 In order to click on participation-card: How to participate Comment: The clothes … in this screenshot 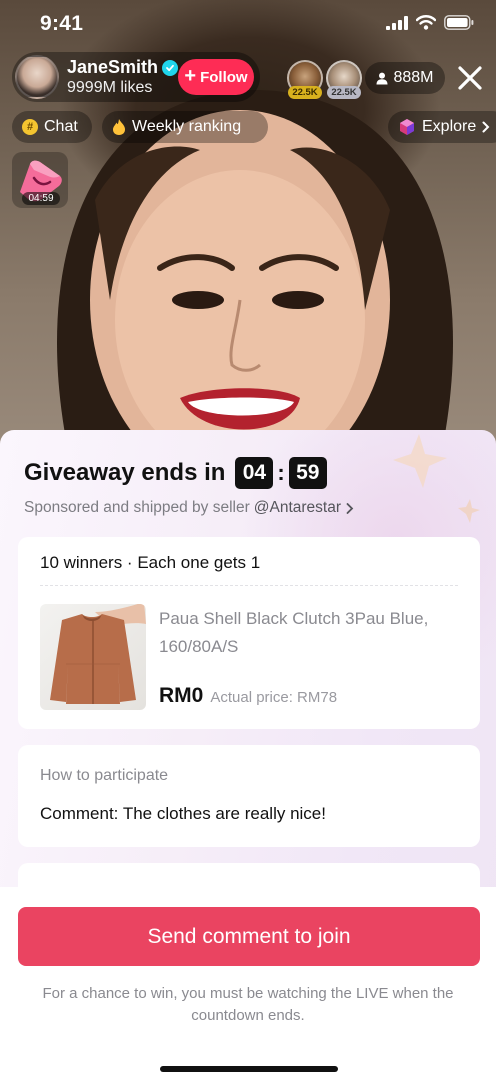, I will do `click(249, 796)`.